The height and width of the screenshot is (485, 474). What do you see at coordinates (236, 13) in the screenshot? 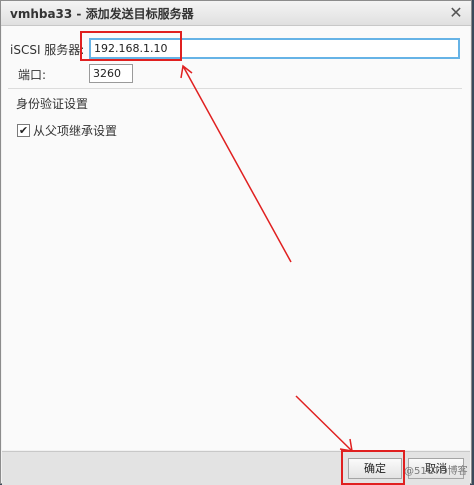
I see `dialog-titlebar: vmhba33 - 添加发送目标服务器 ✕` at bounding box center [236, 13].